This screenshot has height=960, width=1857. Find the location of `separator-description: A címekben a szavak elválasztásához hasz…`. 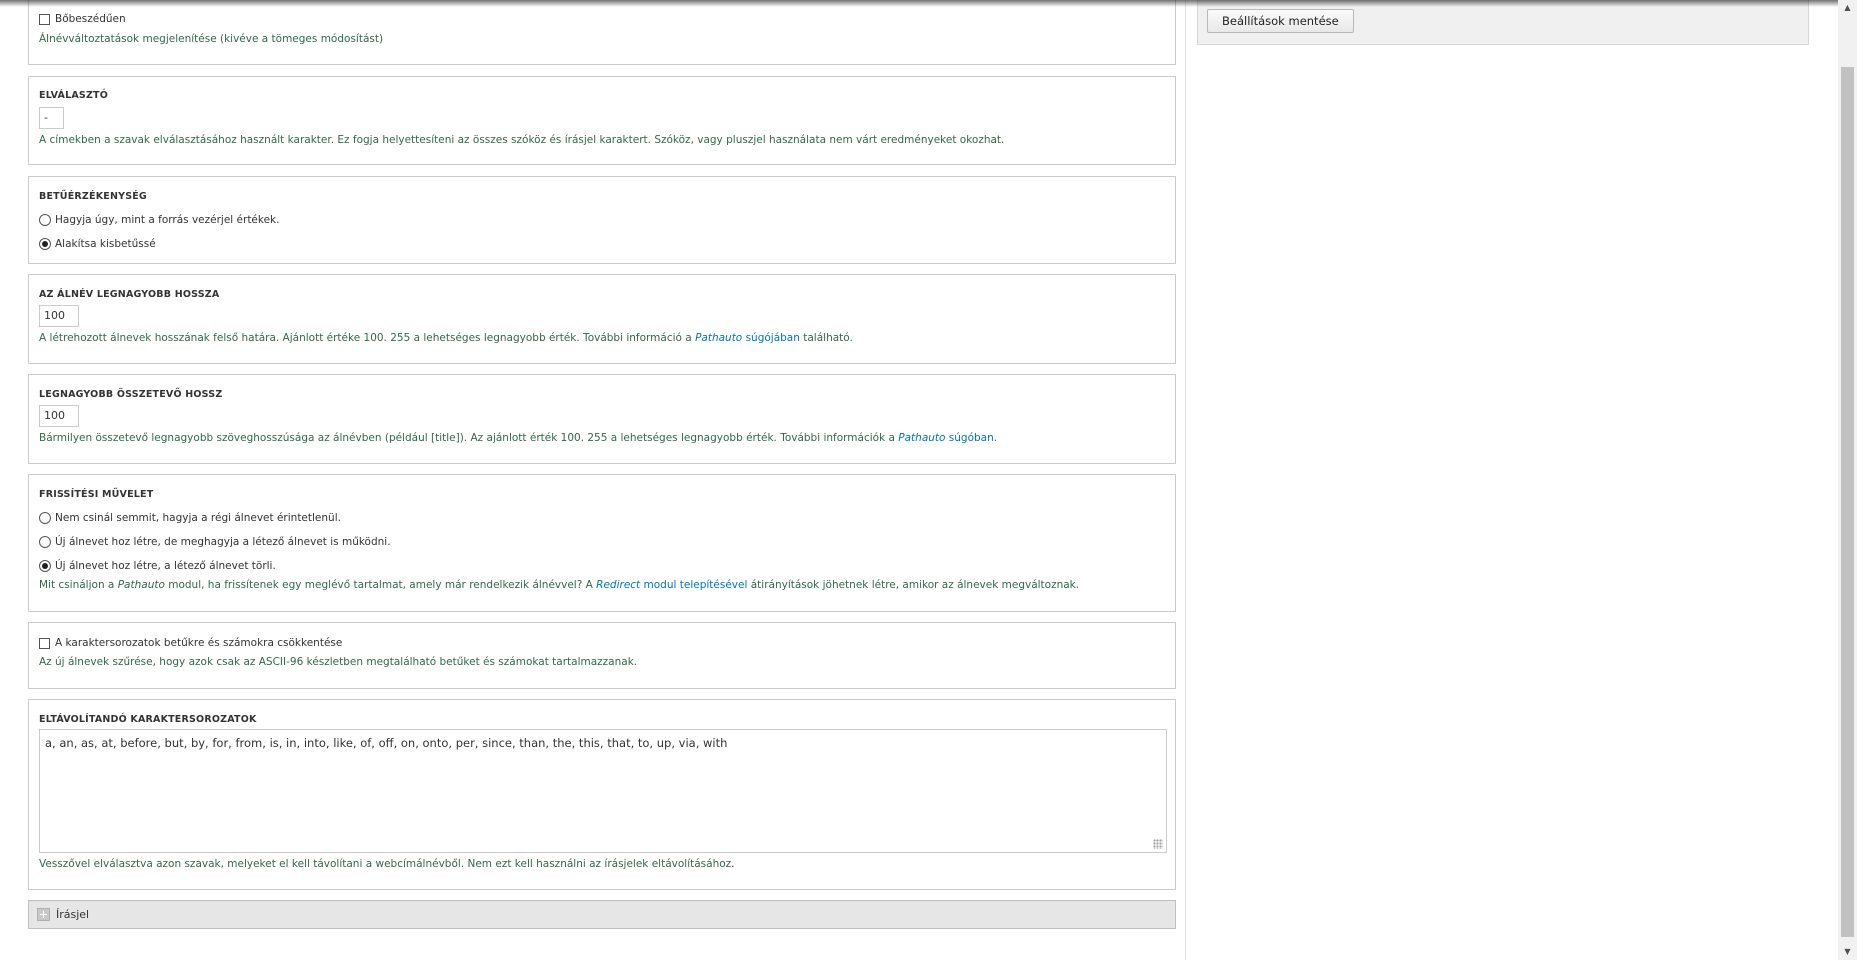

separator-description: A címekben a szavak elválasztásához hasz… is located at coordinates (522, 140).